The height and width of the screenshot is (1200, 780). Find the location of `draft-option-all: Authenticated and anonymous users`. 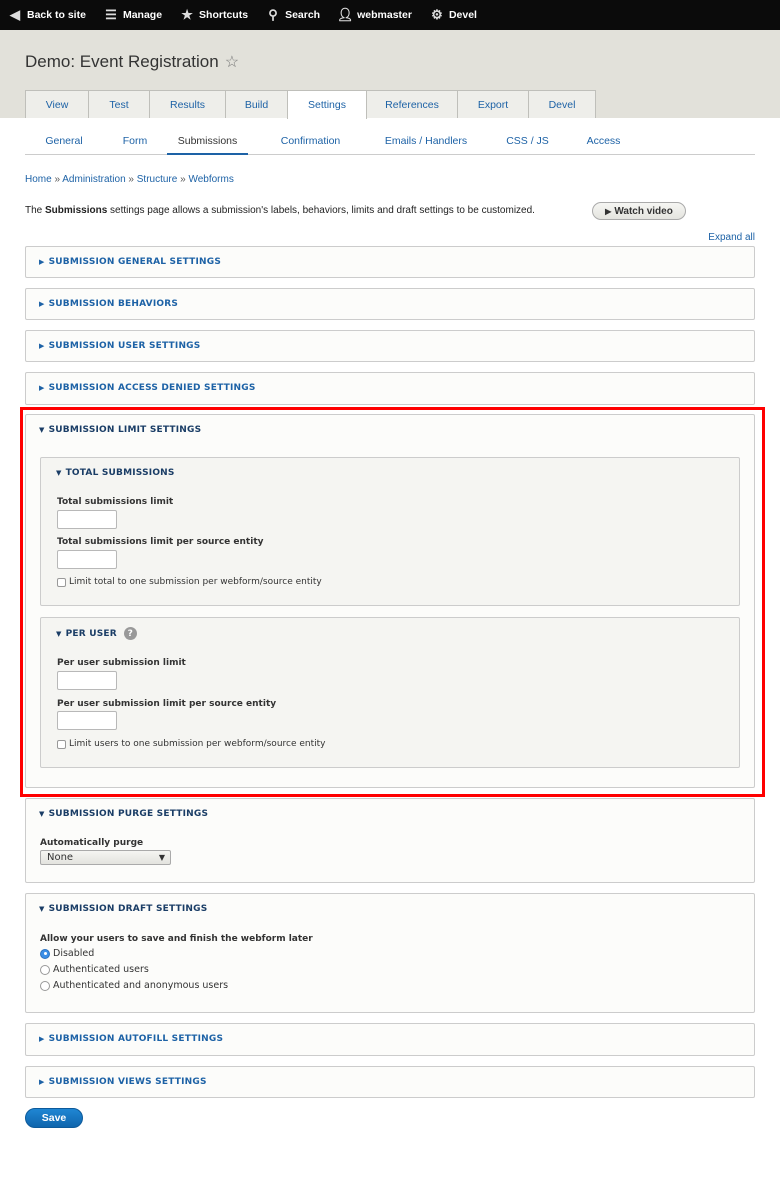

draft-option-all: Authenticated and anonymous users is located at coordinates (134, 985).